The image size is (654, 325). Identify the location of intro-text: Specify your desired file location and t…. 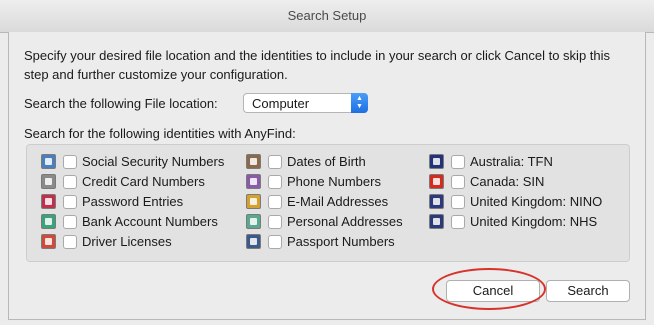
(317, 65).